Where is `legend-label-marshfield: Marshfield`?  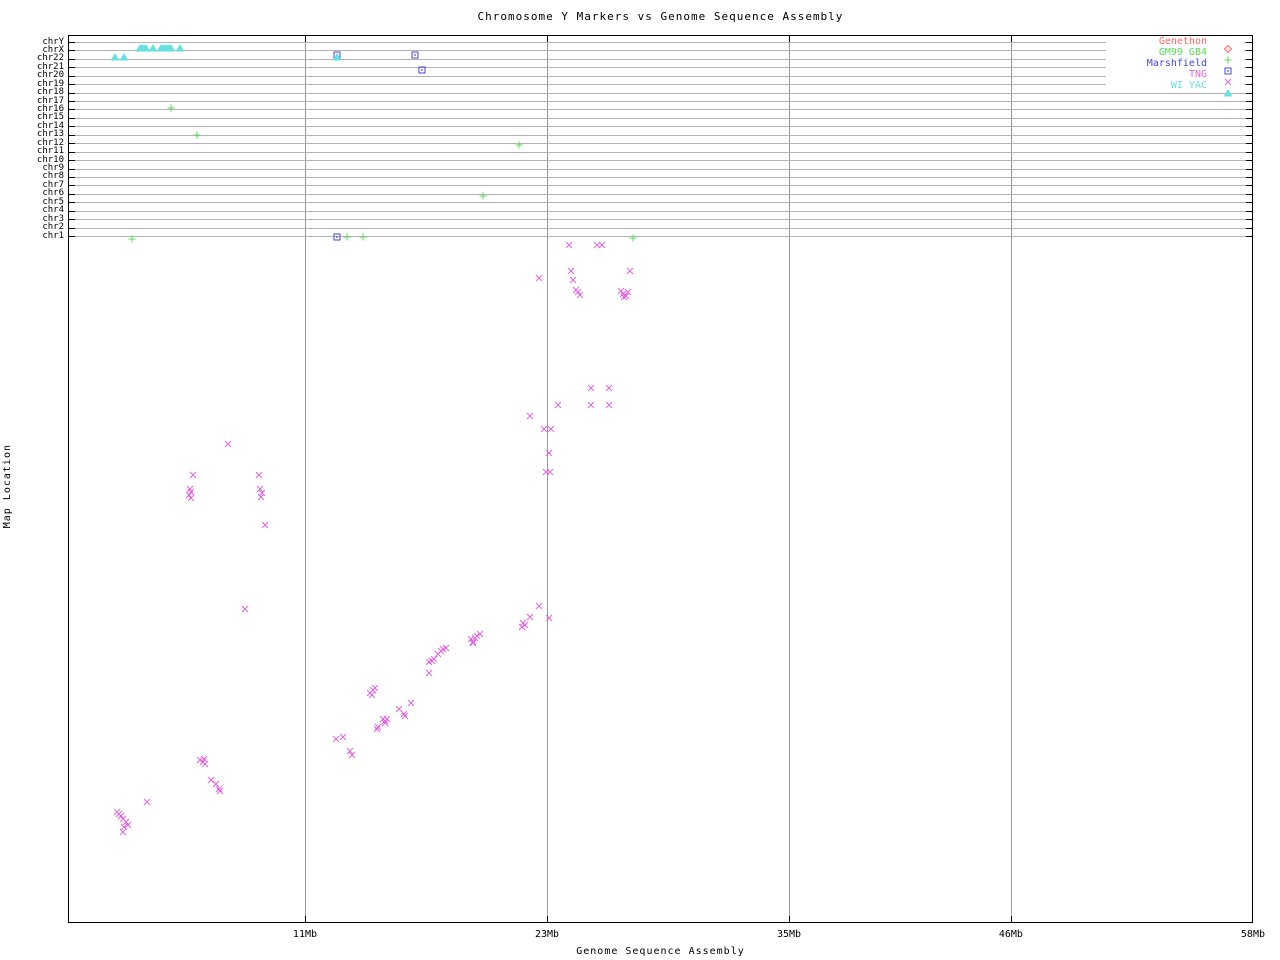
legend-label-marshfield: Marshfield is located at coordinates (1176, 63).